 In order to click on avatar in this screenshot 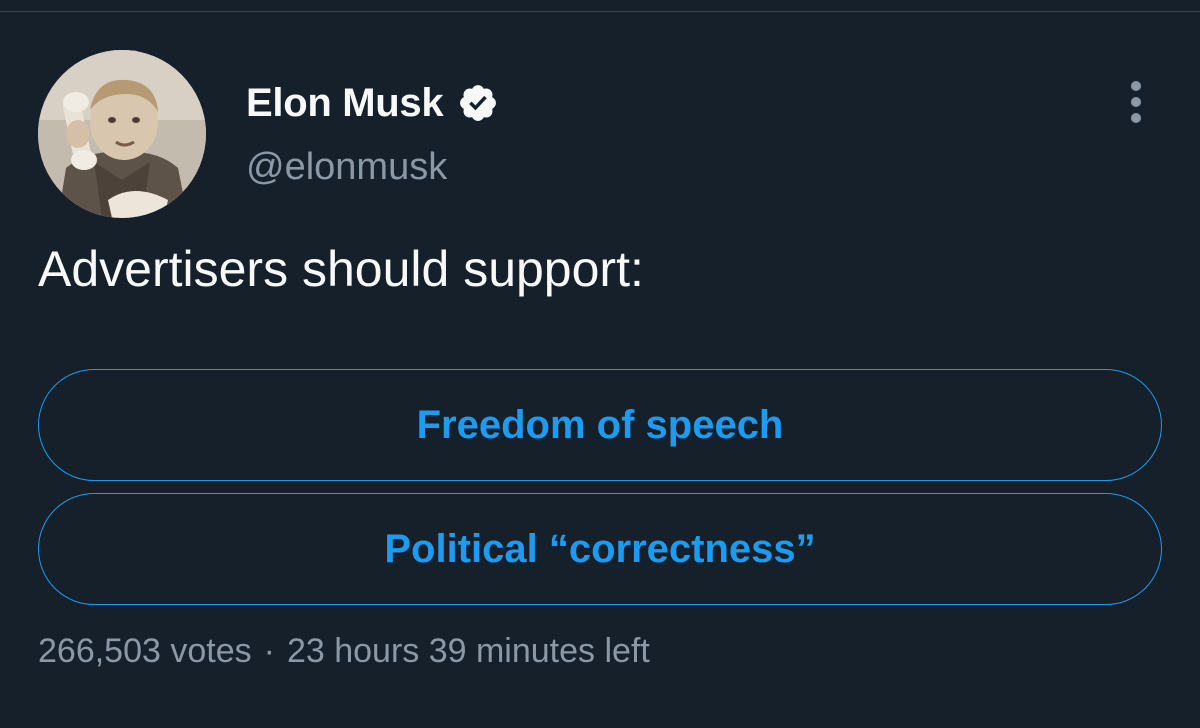, I will do `click(122, 134)`.